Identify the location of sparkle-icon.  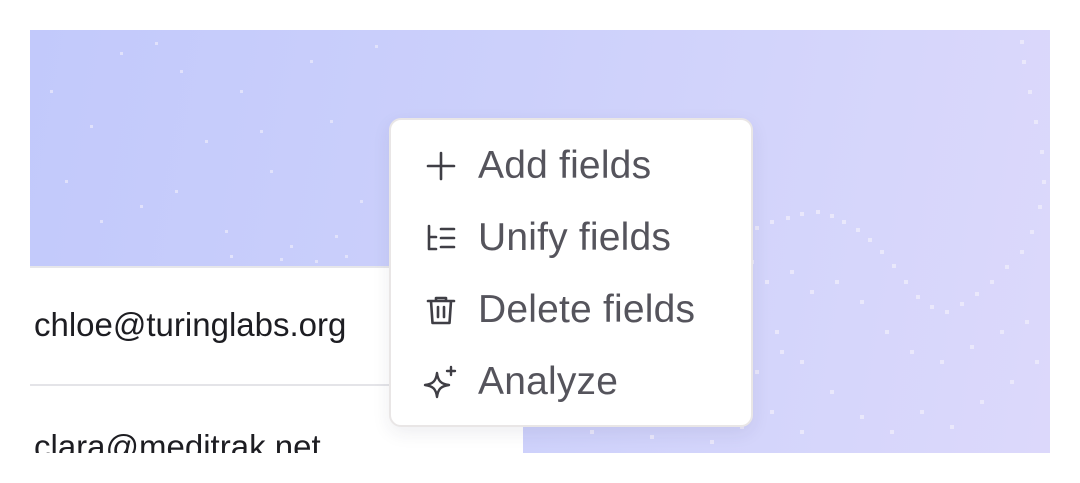
(441, 382).